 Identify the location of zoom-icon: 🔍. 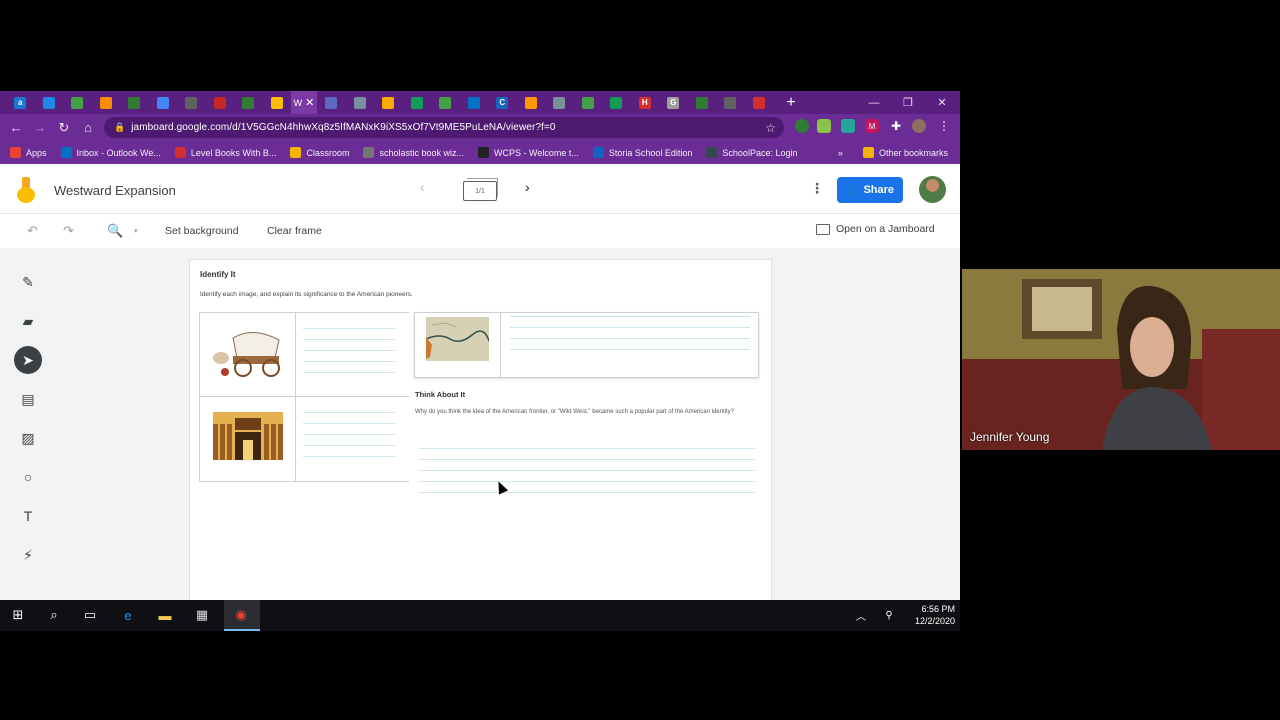
(115, 231).